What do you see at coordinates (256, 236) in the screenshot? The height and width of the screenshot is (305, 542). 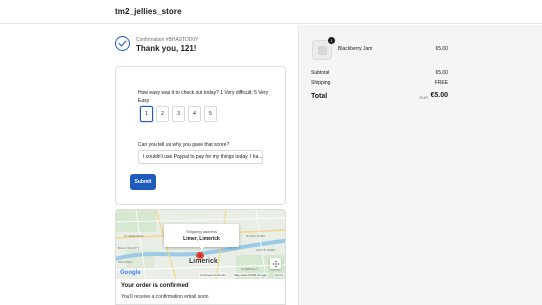 I see `map-place-label: DOOR PARK` at bounding box center [256, 236].